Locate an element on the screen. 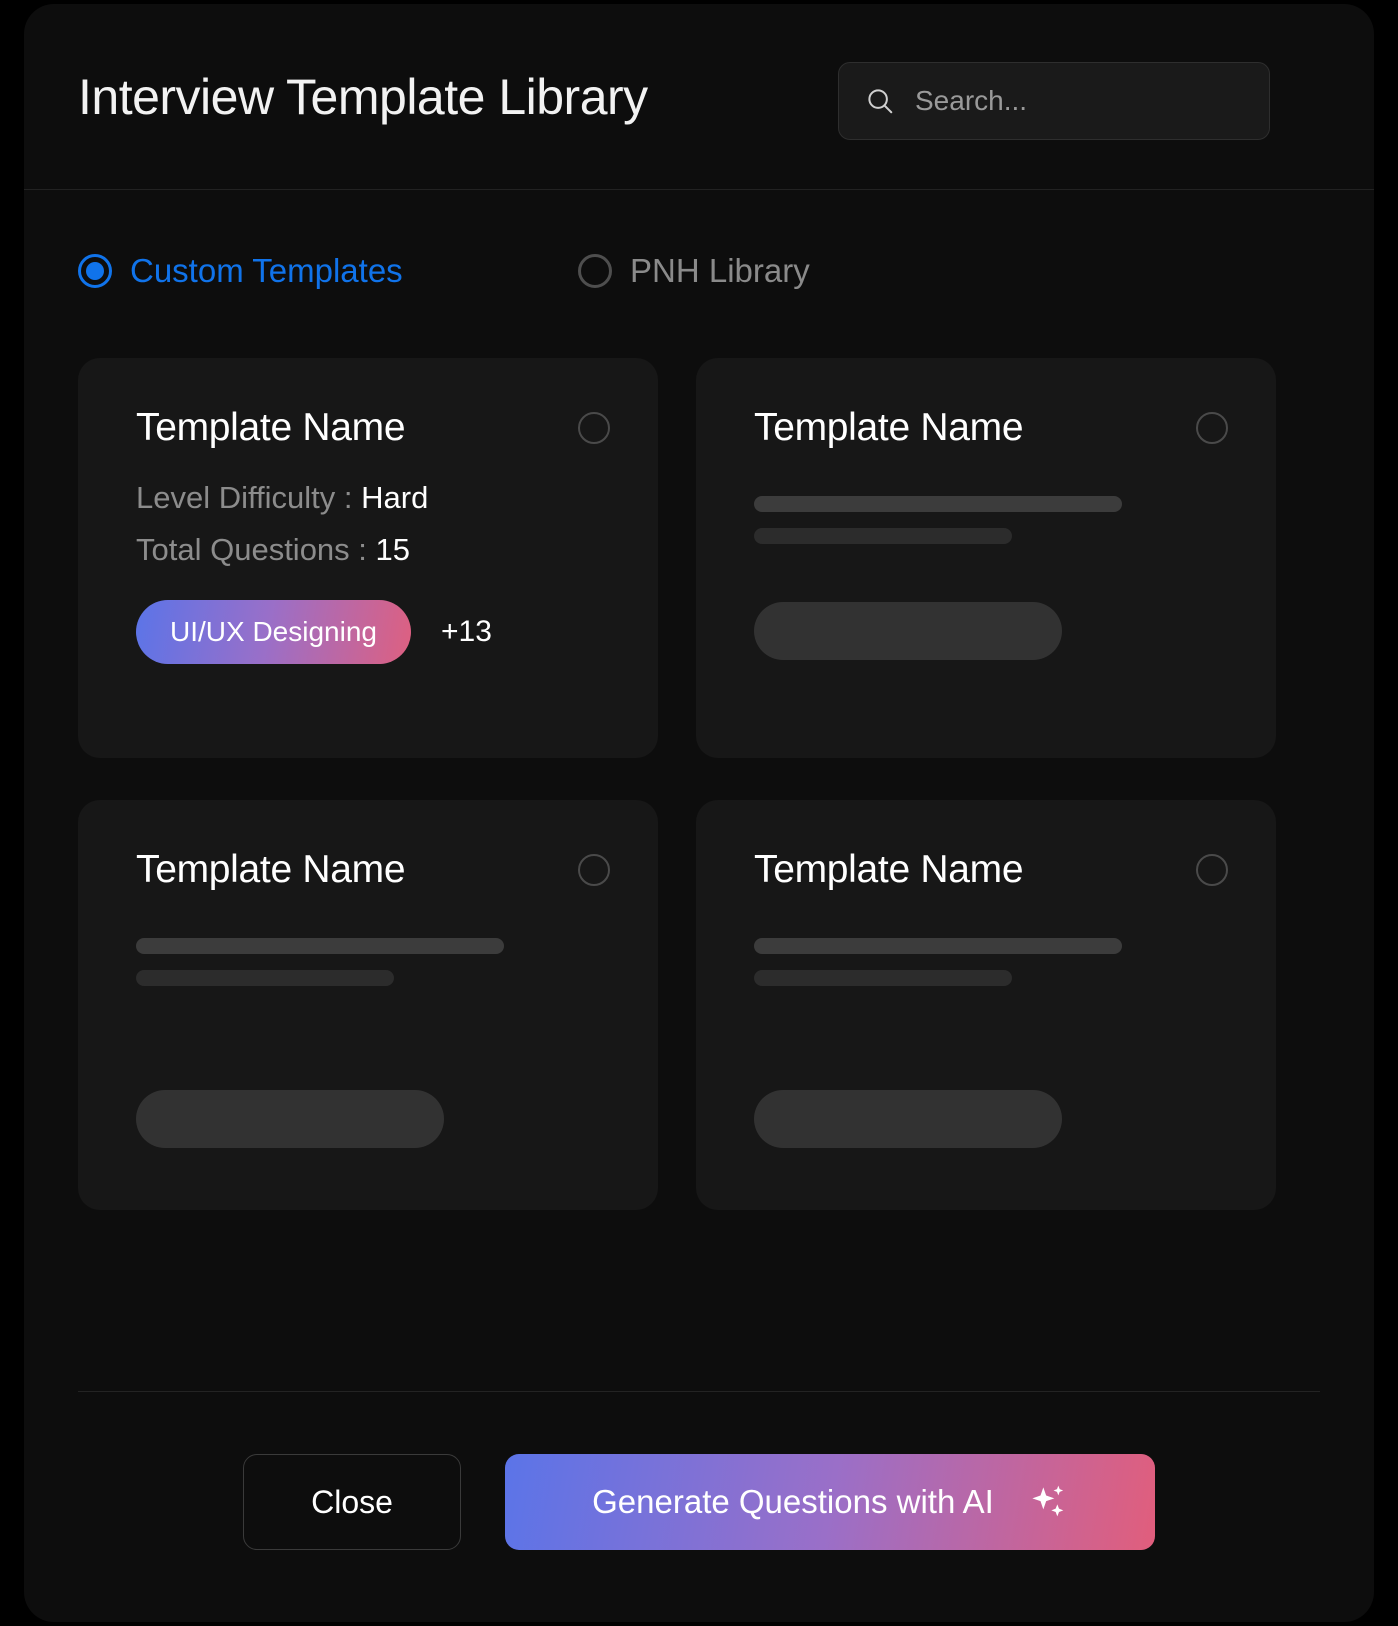  radio-label-pnh-library: PNH Library is located at coordinates (720, 270).